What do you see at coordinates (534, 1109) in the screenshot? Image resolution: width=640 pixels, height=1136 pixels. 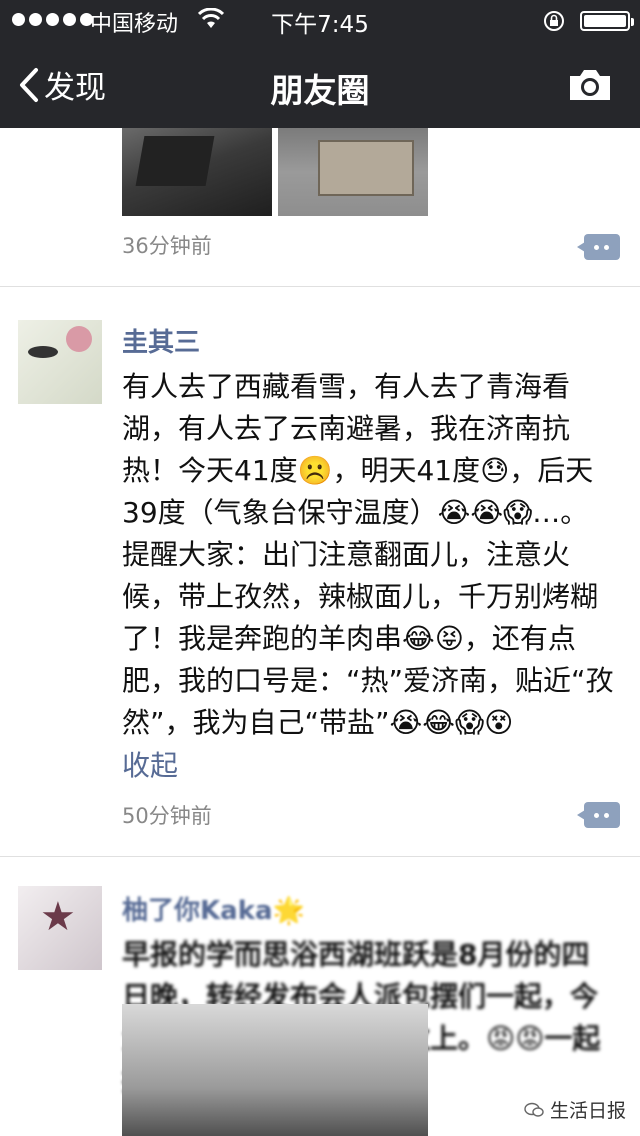 I see `wechat-icon` at bounding box center [534, 1109].